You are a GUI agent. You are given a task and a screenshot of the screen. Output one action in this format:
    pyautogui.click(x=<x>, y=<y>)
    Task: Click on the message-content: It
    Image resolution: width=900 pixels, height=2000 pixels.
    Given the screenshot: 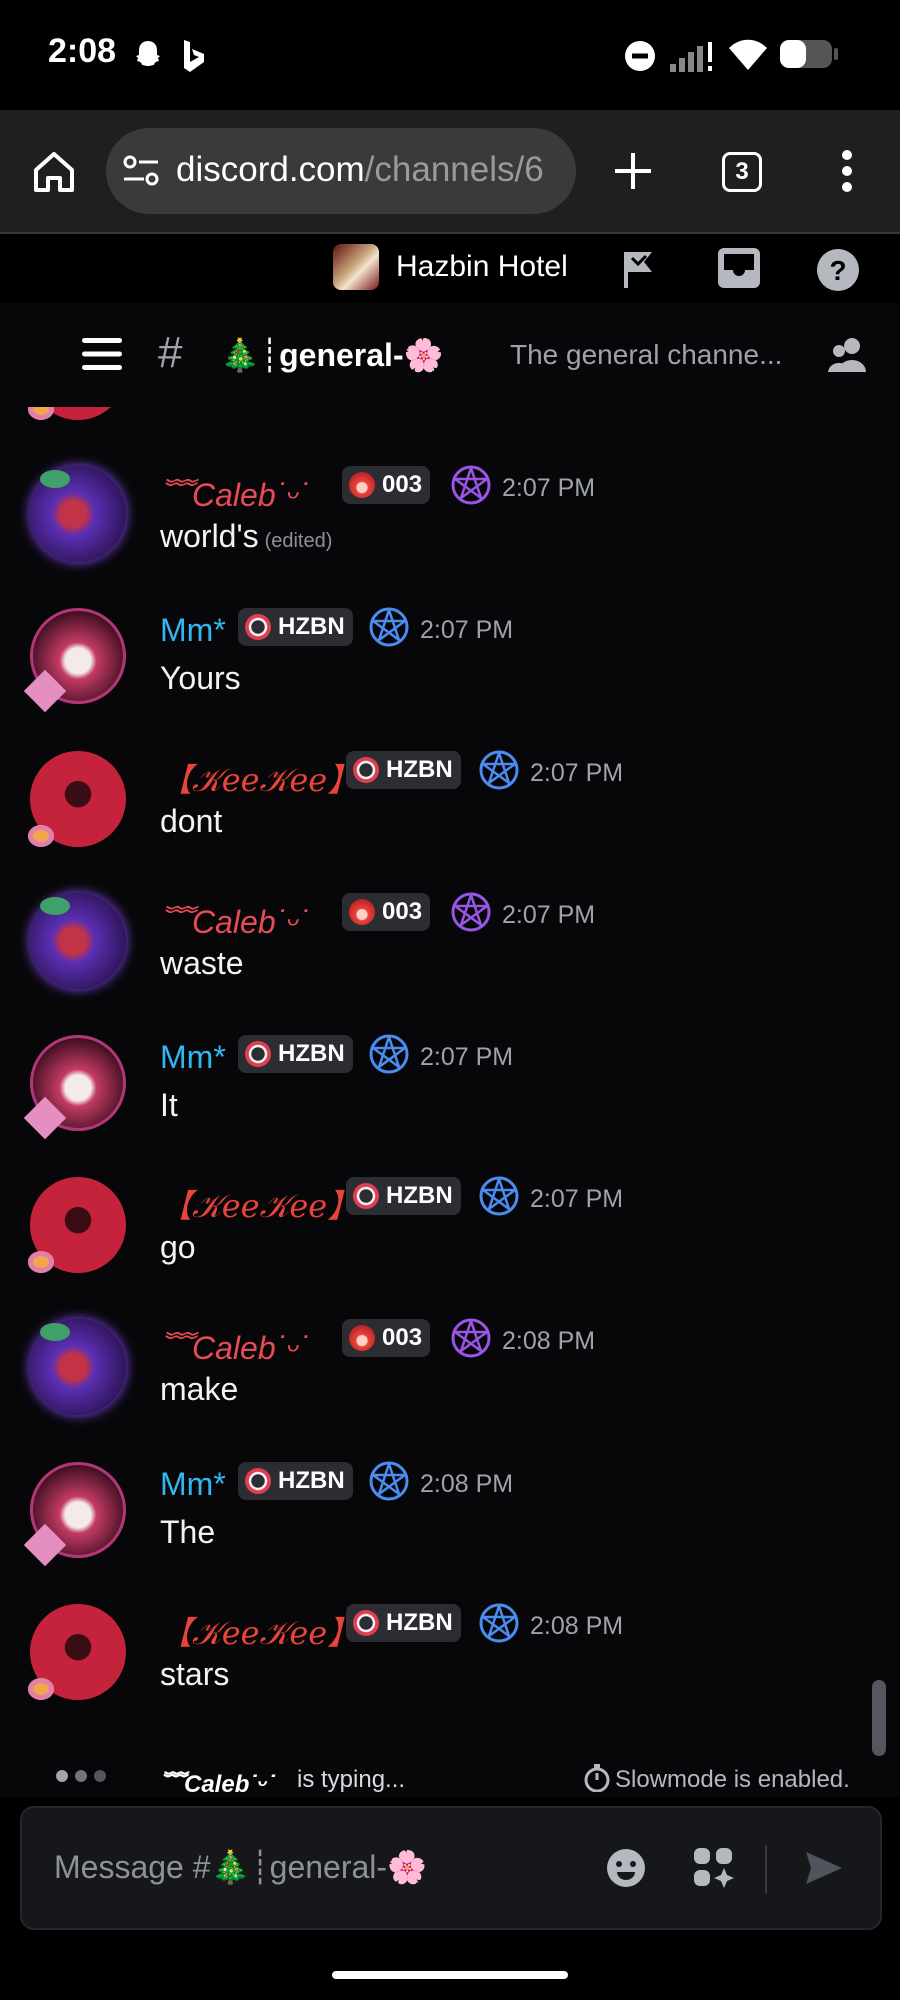 What is the action you would take?
    pyautogui.click(x=169, y=1105)
    